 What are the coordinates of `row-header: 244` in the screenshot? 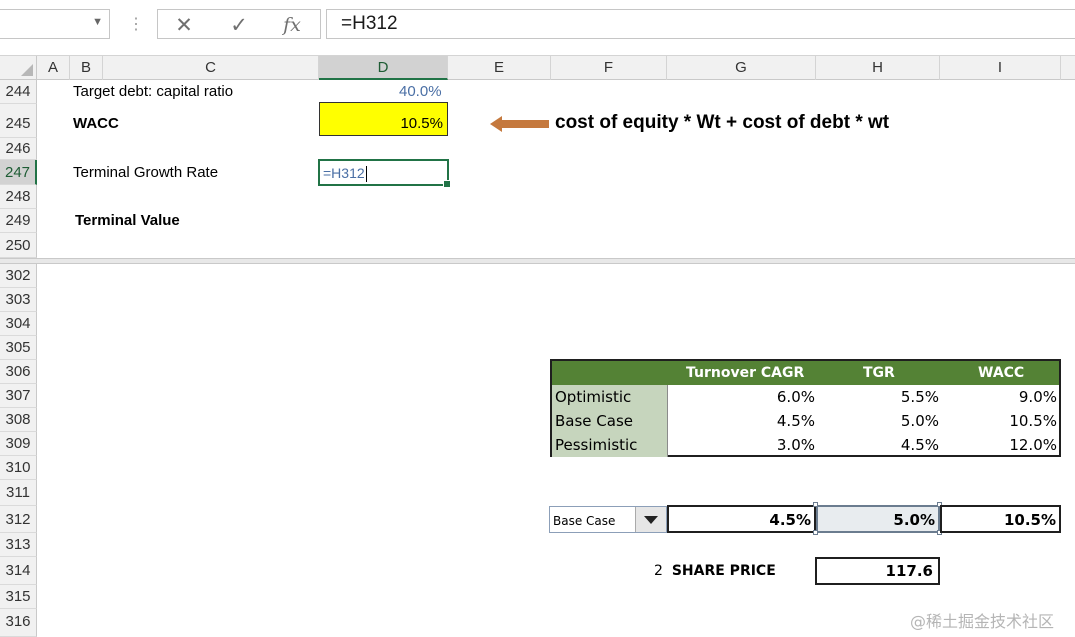 It's located at (18, 92).